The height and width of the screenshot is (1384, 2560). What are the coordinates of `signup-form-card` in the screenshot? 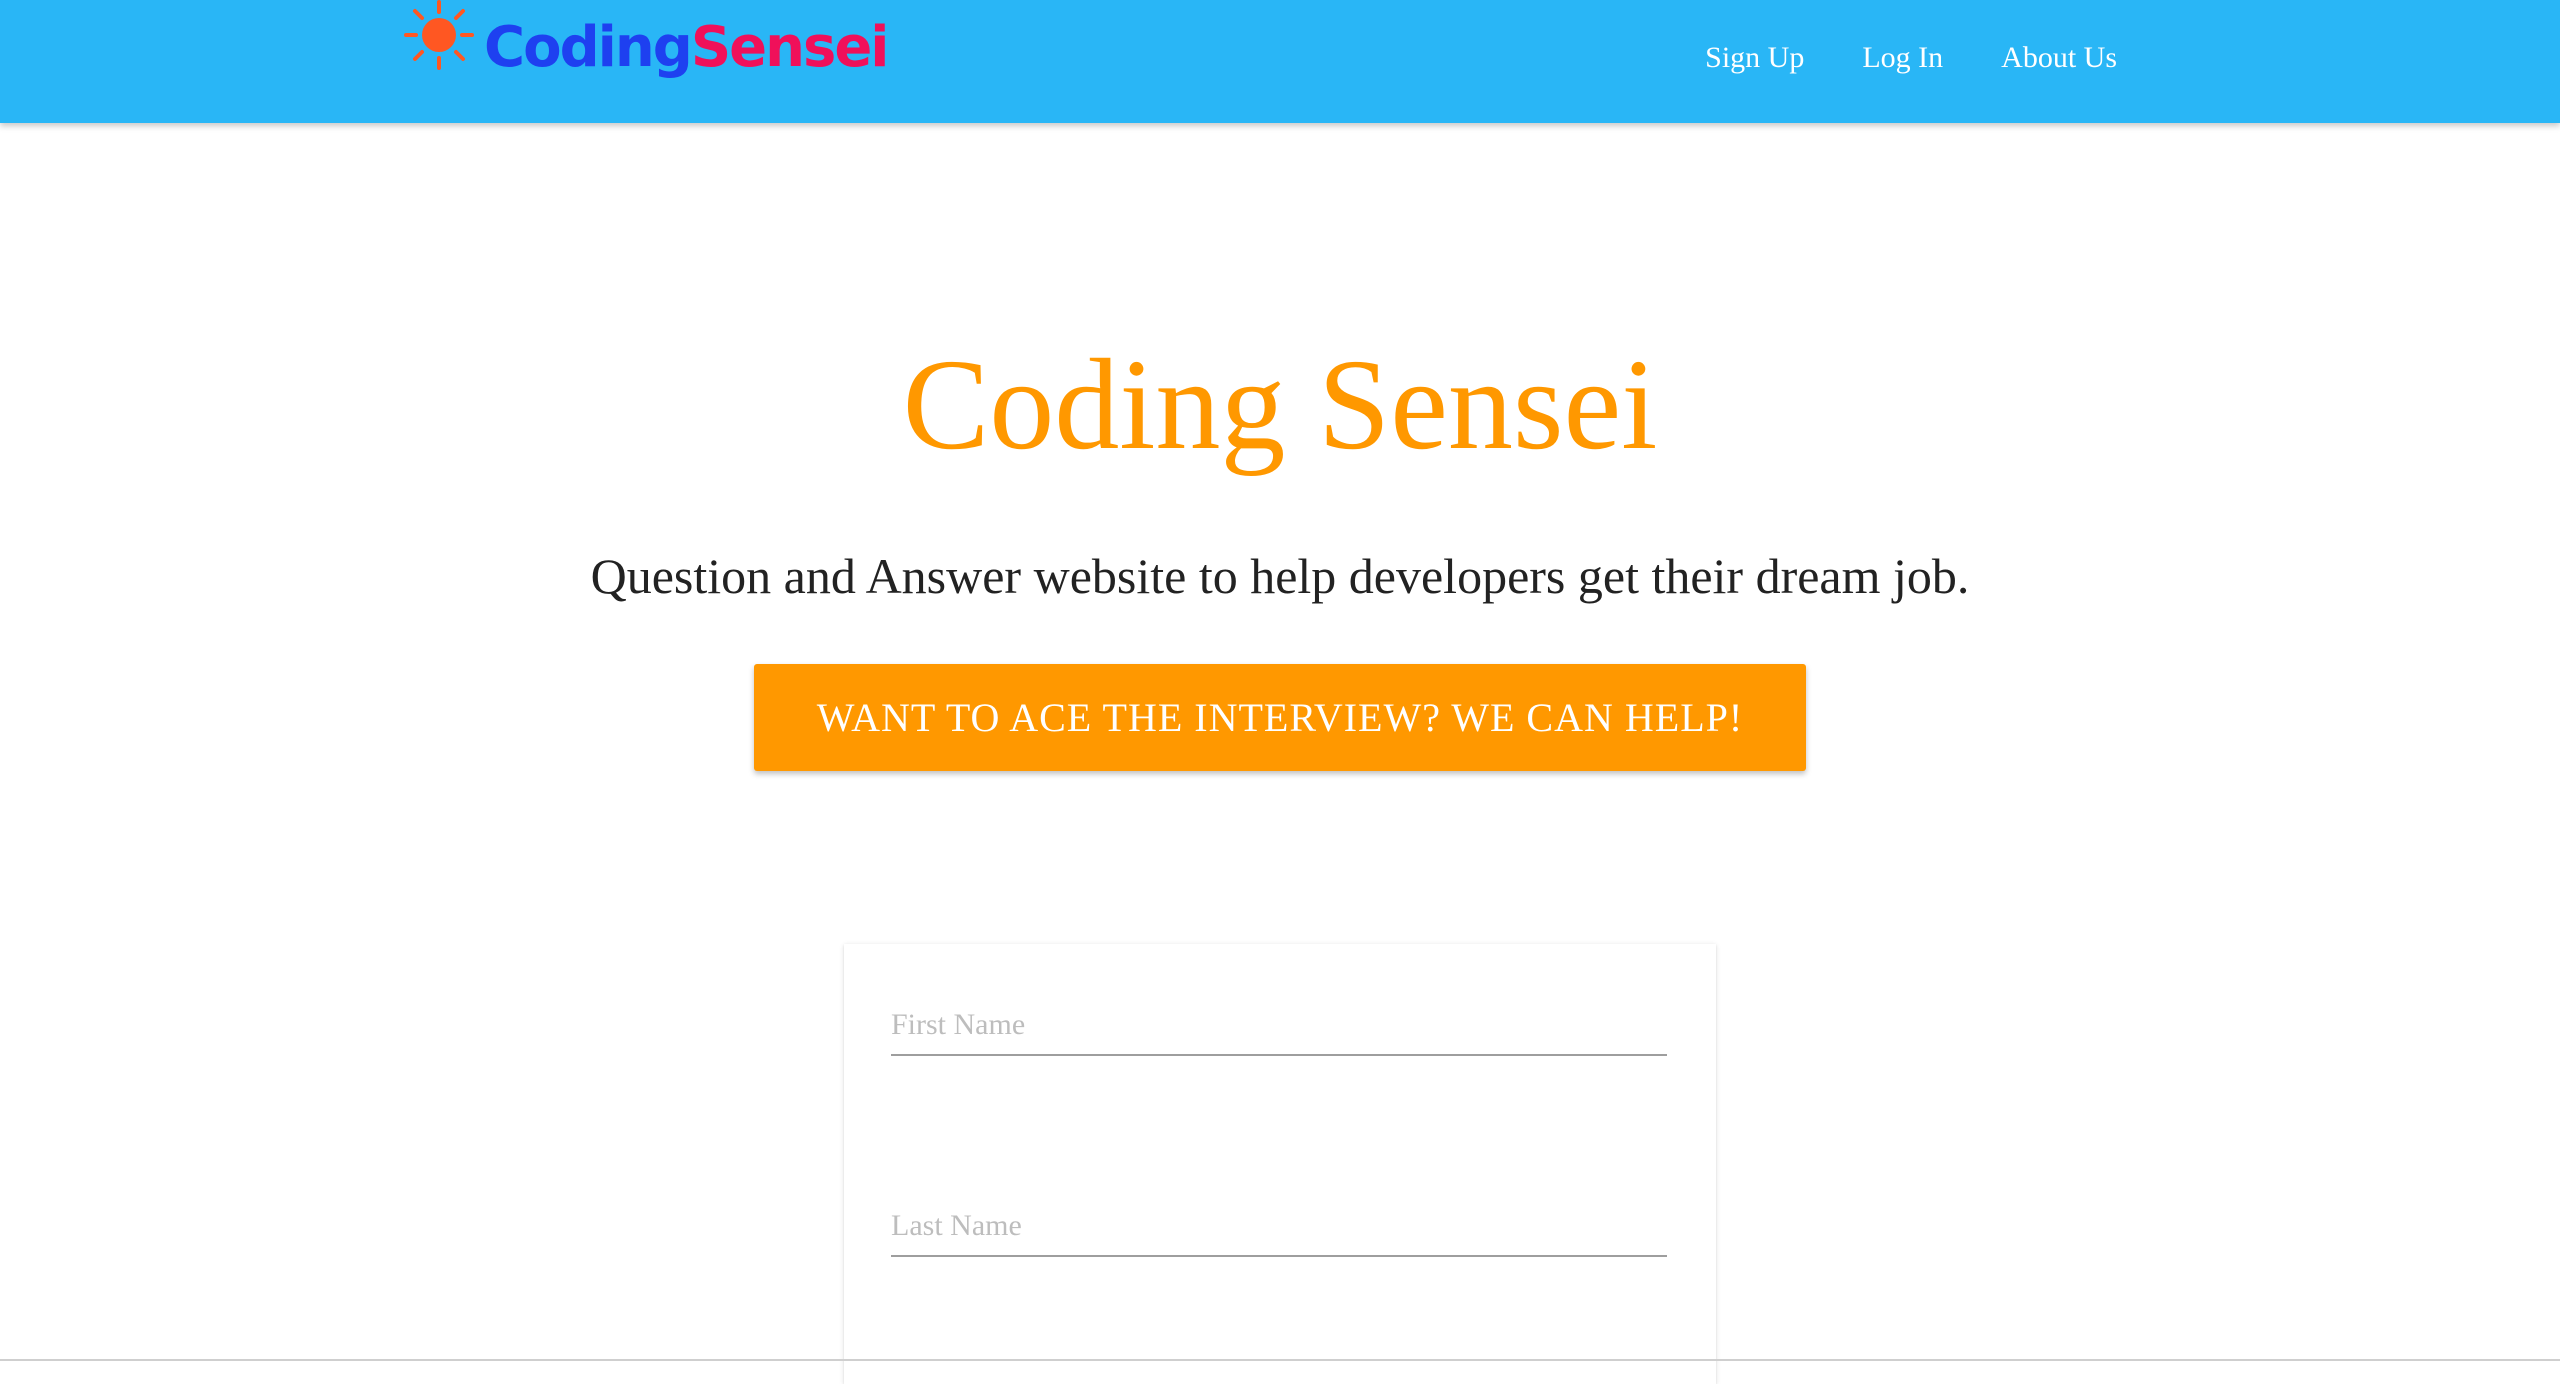 It's located at (1280, 1164).